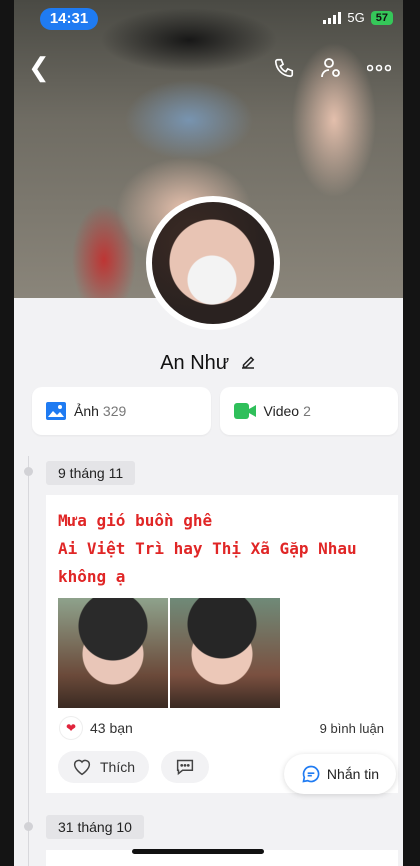 This screenshot has width=420, height=866. Describe the element at coordinates (86, 411) in the screenshot. I see `photos-label: Ảnh` at that location.